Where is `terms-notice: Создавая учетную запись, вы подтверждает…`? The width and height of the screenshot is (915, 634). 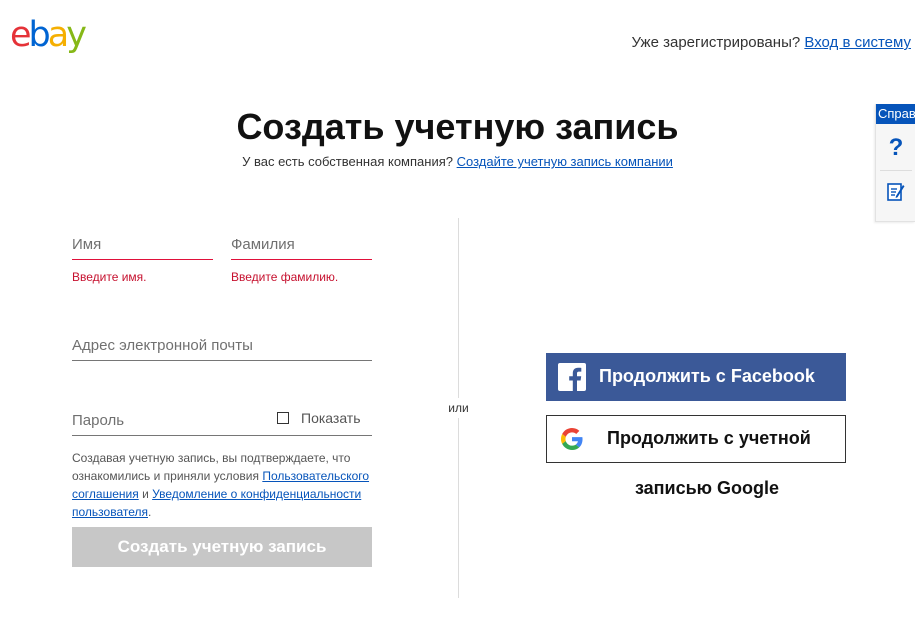
terms-notice: Создавая учетную запись, вы подтверждает… is located at coordinates (221, 485).